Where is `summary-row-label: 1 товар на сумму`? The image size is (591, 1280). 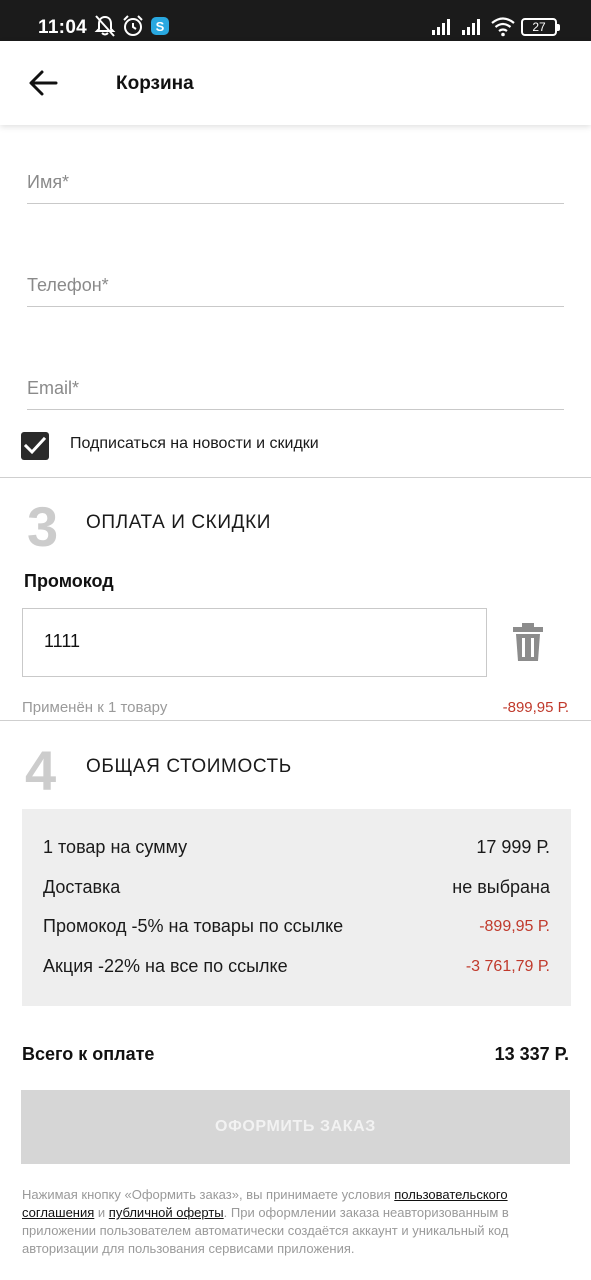 summary-row-label: 1 товар на сумму is located at coordinates (115, 847).